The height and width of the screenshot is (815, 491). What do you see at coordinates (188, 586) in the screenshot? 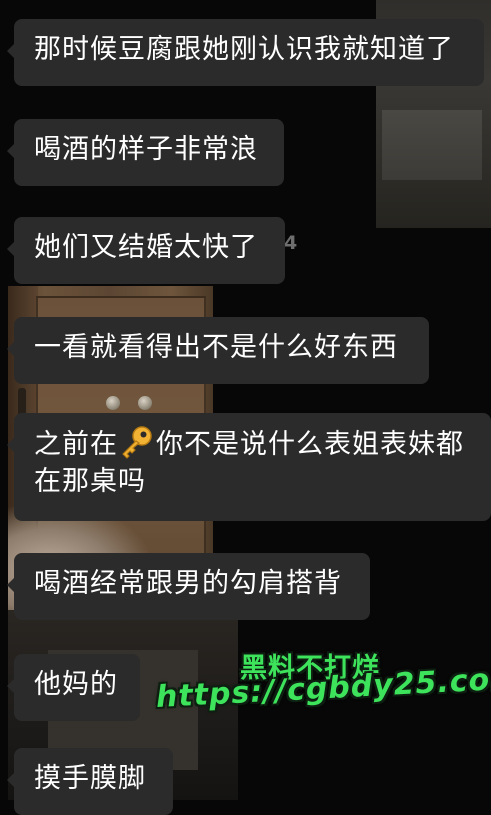
I see `chat-message: 喝酒经常跟男的勾肩搭背` at bounding box center [188, 586].